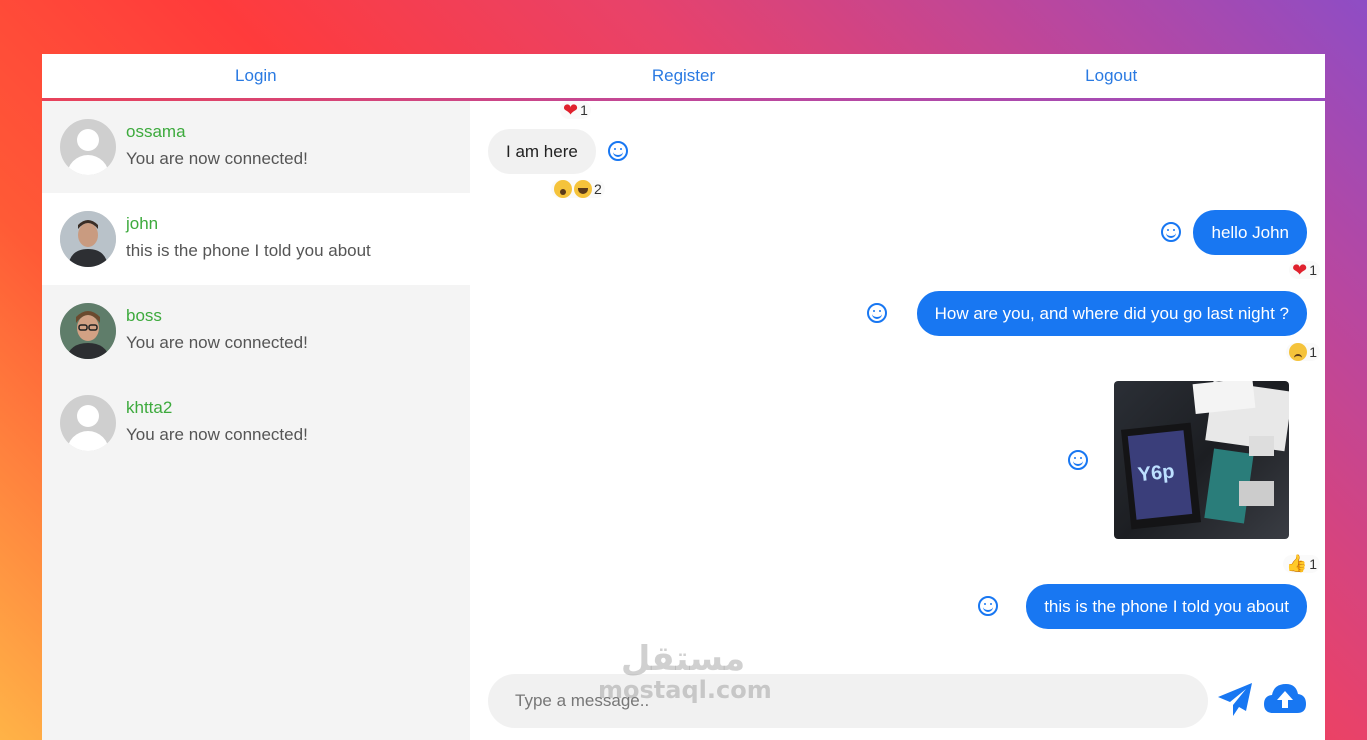  I want to click on sad-emoji-icon, so click(1298, 352).